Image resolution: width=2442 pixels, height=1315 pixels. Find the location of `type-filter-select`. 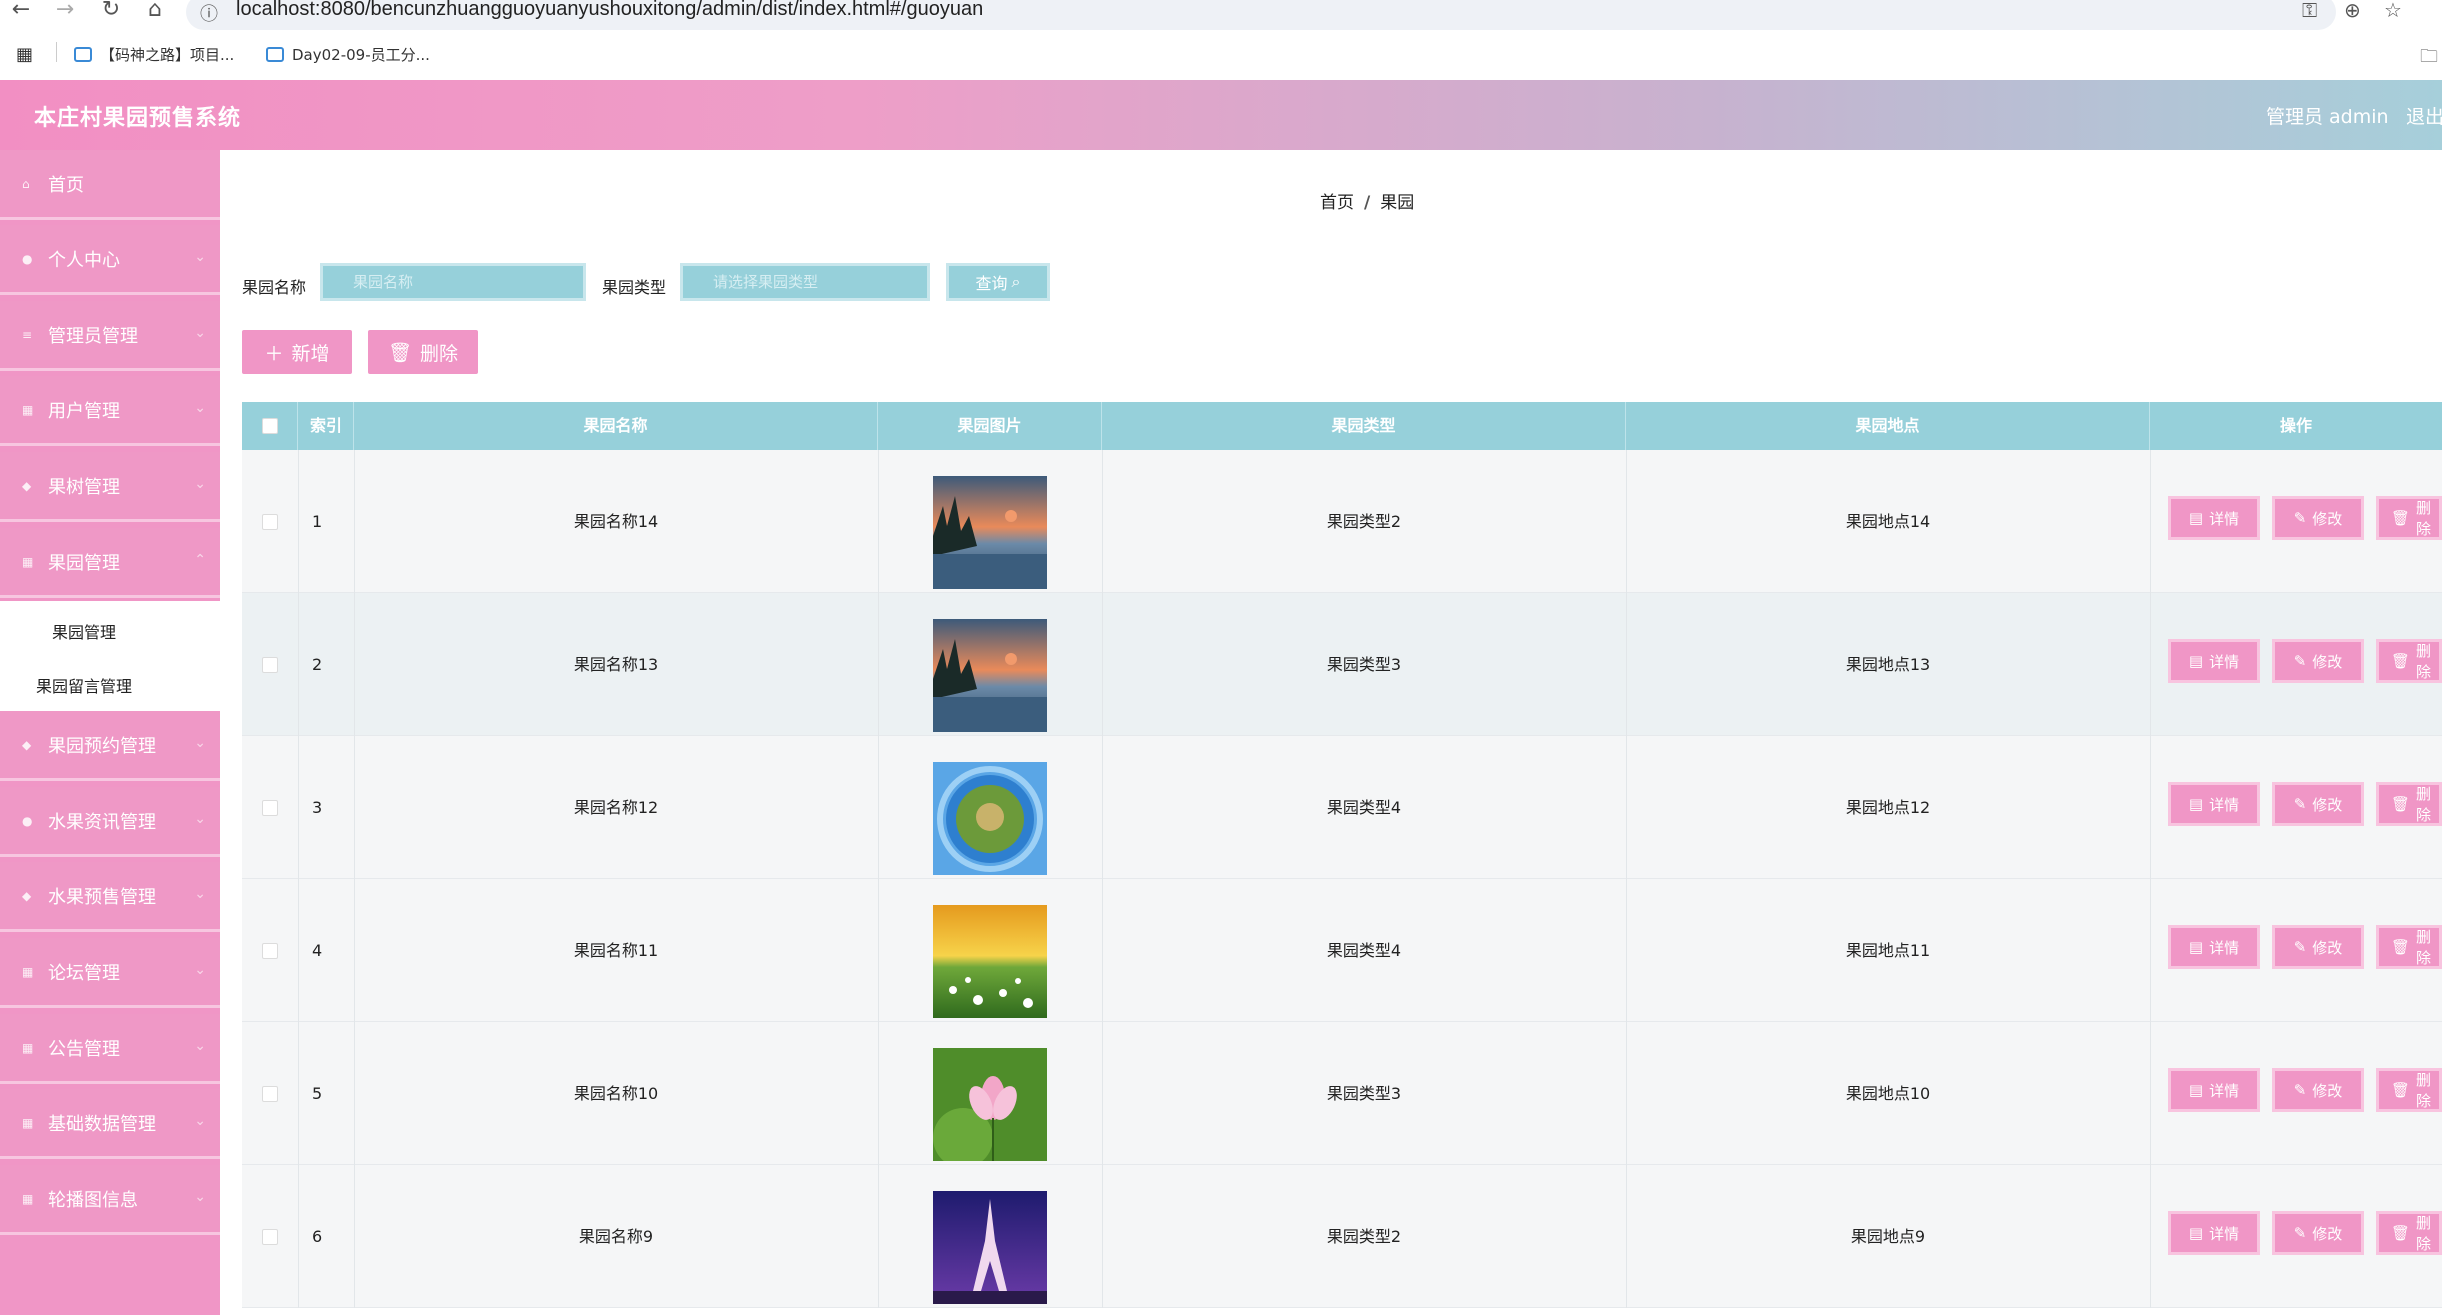

type-filter-select is located at coordinates (805, 282).